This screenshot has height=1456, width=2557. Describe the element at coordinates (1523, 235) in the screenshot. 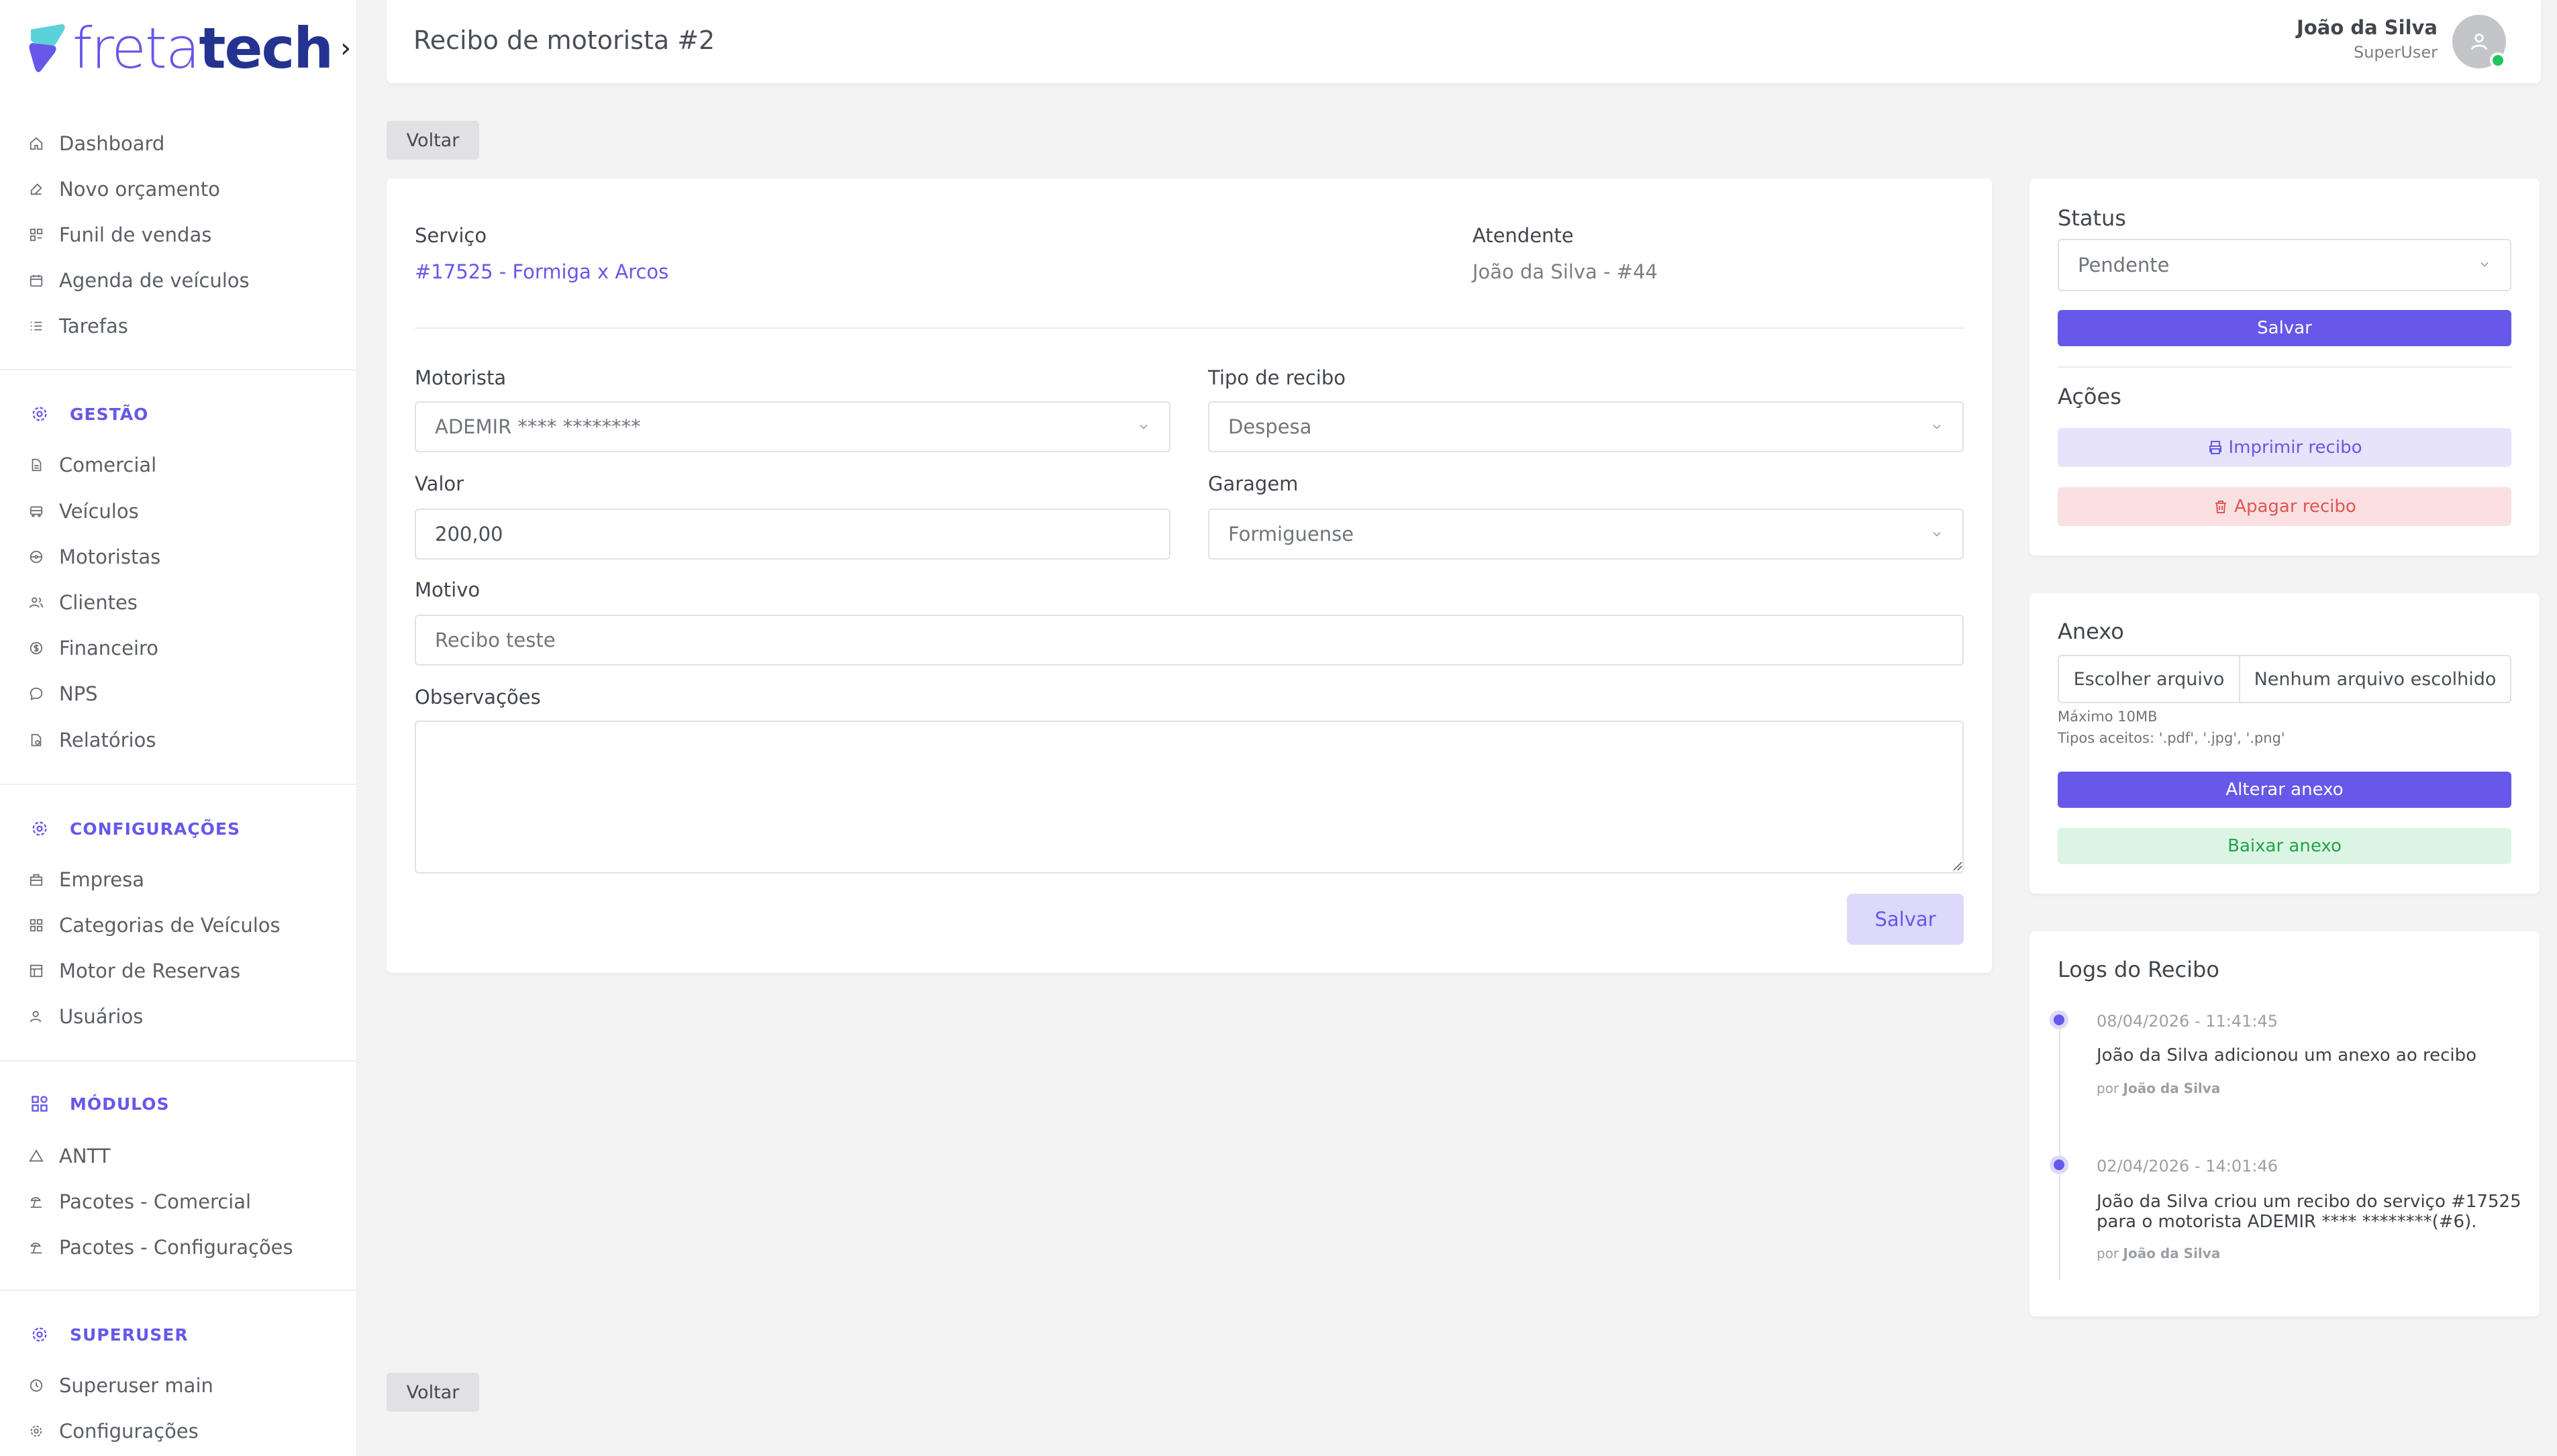

I see `attendant-label: Atendente` at that location.